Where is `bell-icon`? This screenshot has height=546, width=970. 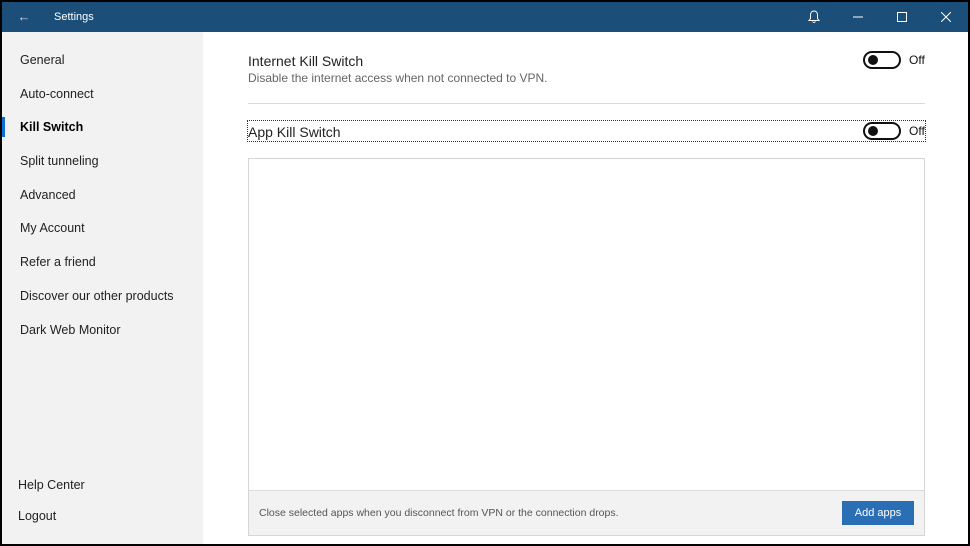 bell-icon is located at coordinates (814, 17).